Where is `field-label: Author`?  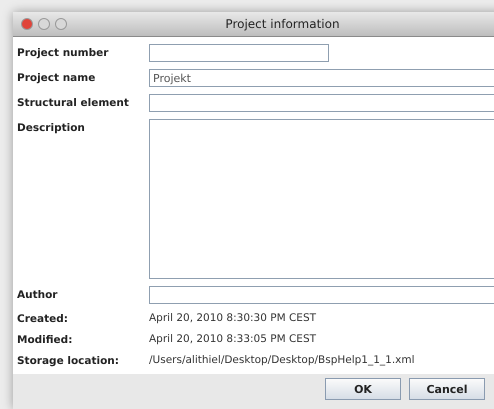
field-label: Author is located at coordinates (37, 294).